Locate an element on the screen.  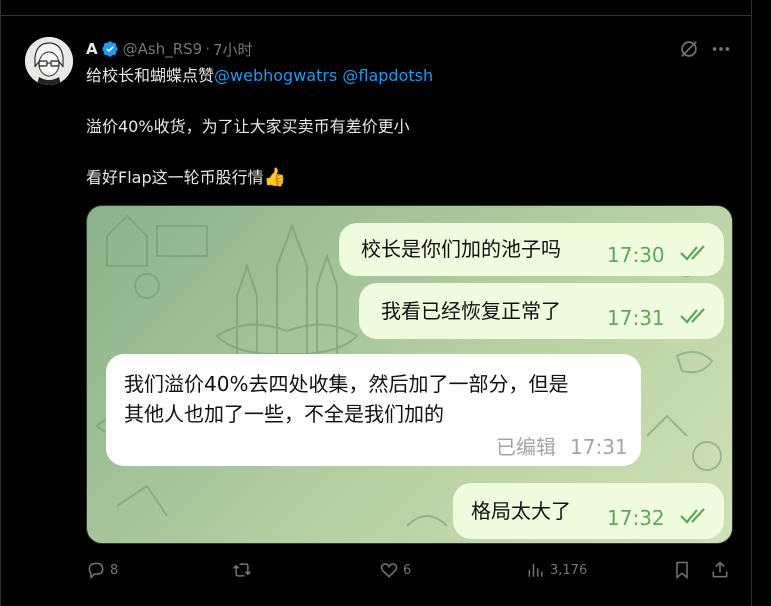
chat-message-text: 校长是你们加的池子吗 is located at coordinates (461, 249).